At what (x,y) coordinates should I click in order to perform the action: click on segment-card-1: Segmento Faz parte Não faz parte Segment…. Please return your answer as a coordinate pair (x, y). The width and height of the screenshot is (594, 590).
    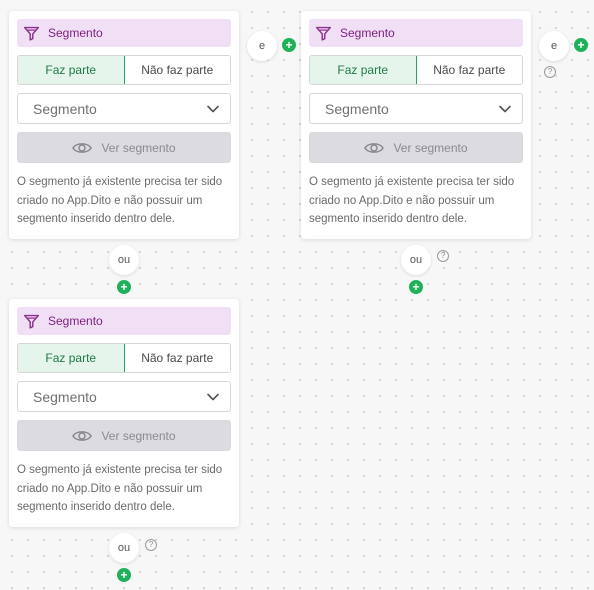
    Looking at the image, I should click on (124, 125).